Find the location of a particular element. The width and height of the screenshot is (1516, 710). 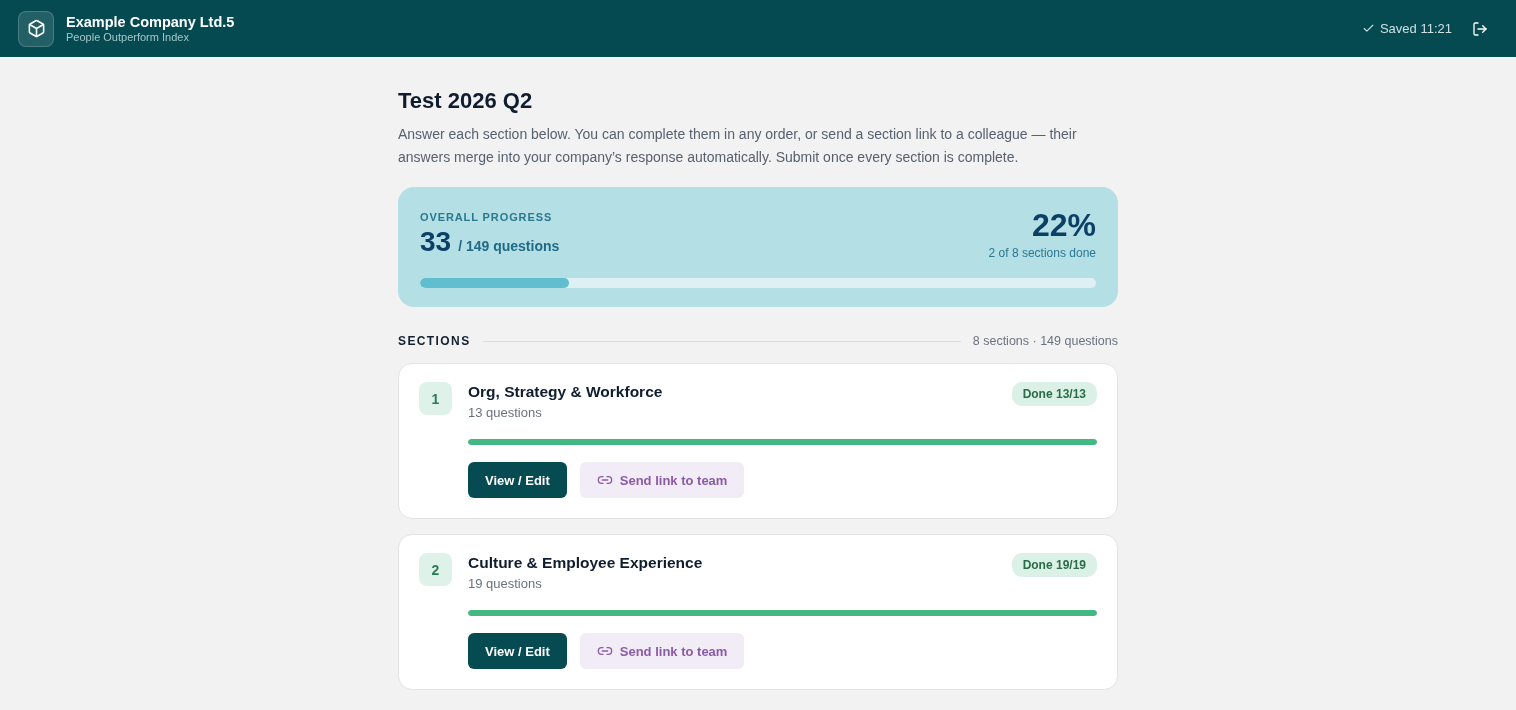

progress-label: OVERALL PROGRESS is located at coordinates (487, 217).